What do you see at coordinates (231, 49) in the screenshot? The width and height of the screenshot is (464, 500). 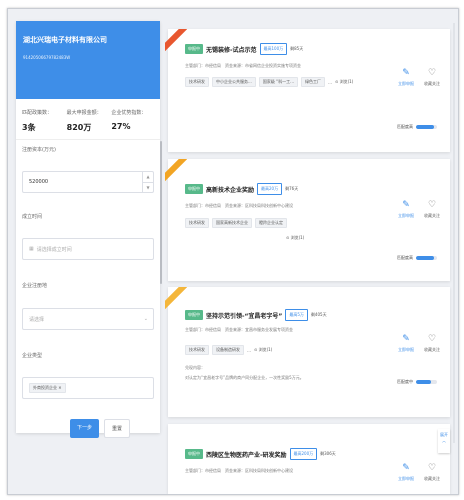 I see `policy-title: 无锡装修-试点示范` at bounding box center [231, 49].